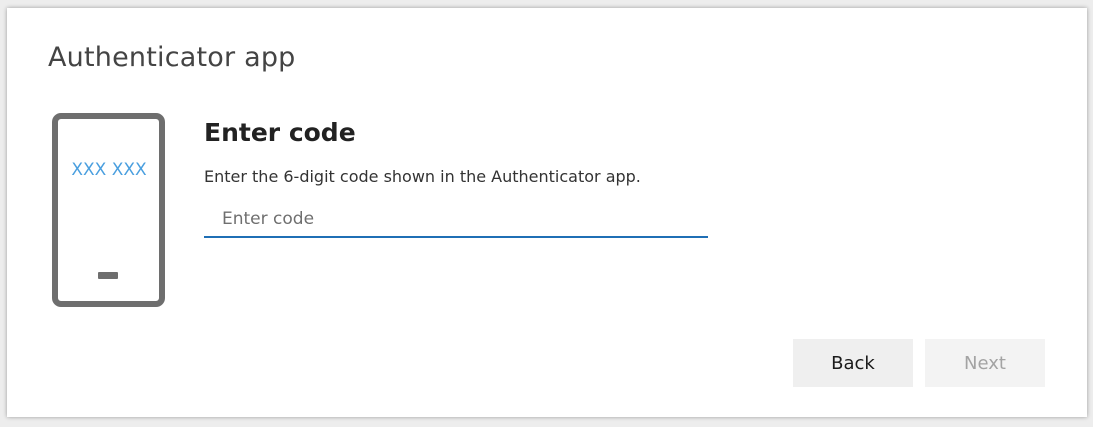 The width and height of the screenshot is (1093, 427). Describe the element at coordinates (109, 170) in the screenshot. I see `phone-code-text: XXX XXX` at that location.